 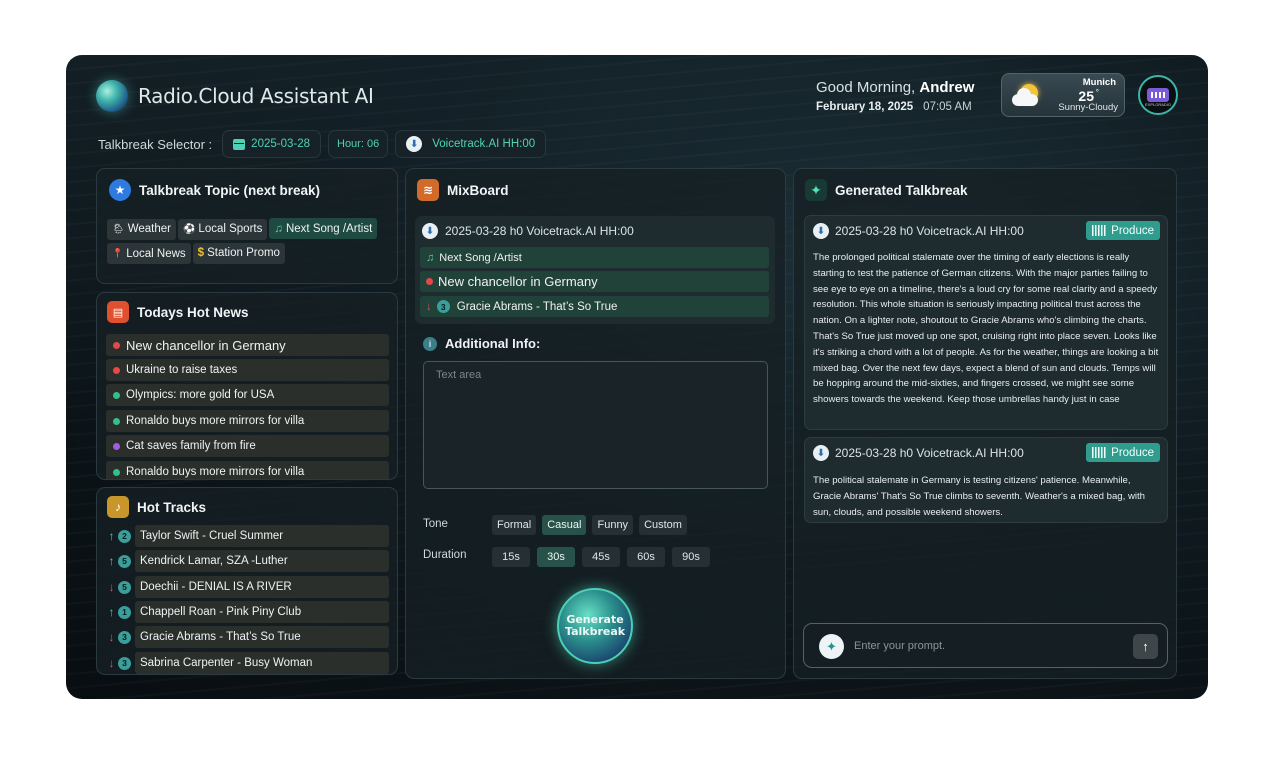 What do you see at coordinates (247, 561) in the screenshot?
I see `track-row: ↑ 5 Kendrick Lamar, SZA -Luther` at bounding box center [247, 561].